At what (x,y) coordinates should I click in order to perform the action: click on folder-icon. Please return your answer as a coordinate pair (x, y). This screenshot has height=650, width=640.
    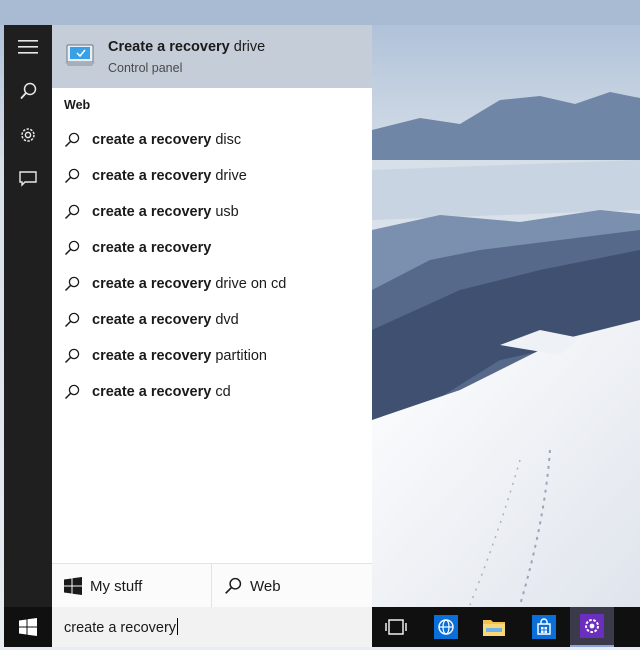
    Looking at the image, I should click on (494, 628).